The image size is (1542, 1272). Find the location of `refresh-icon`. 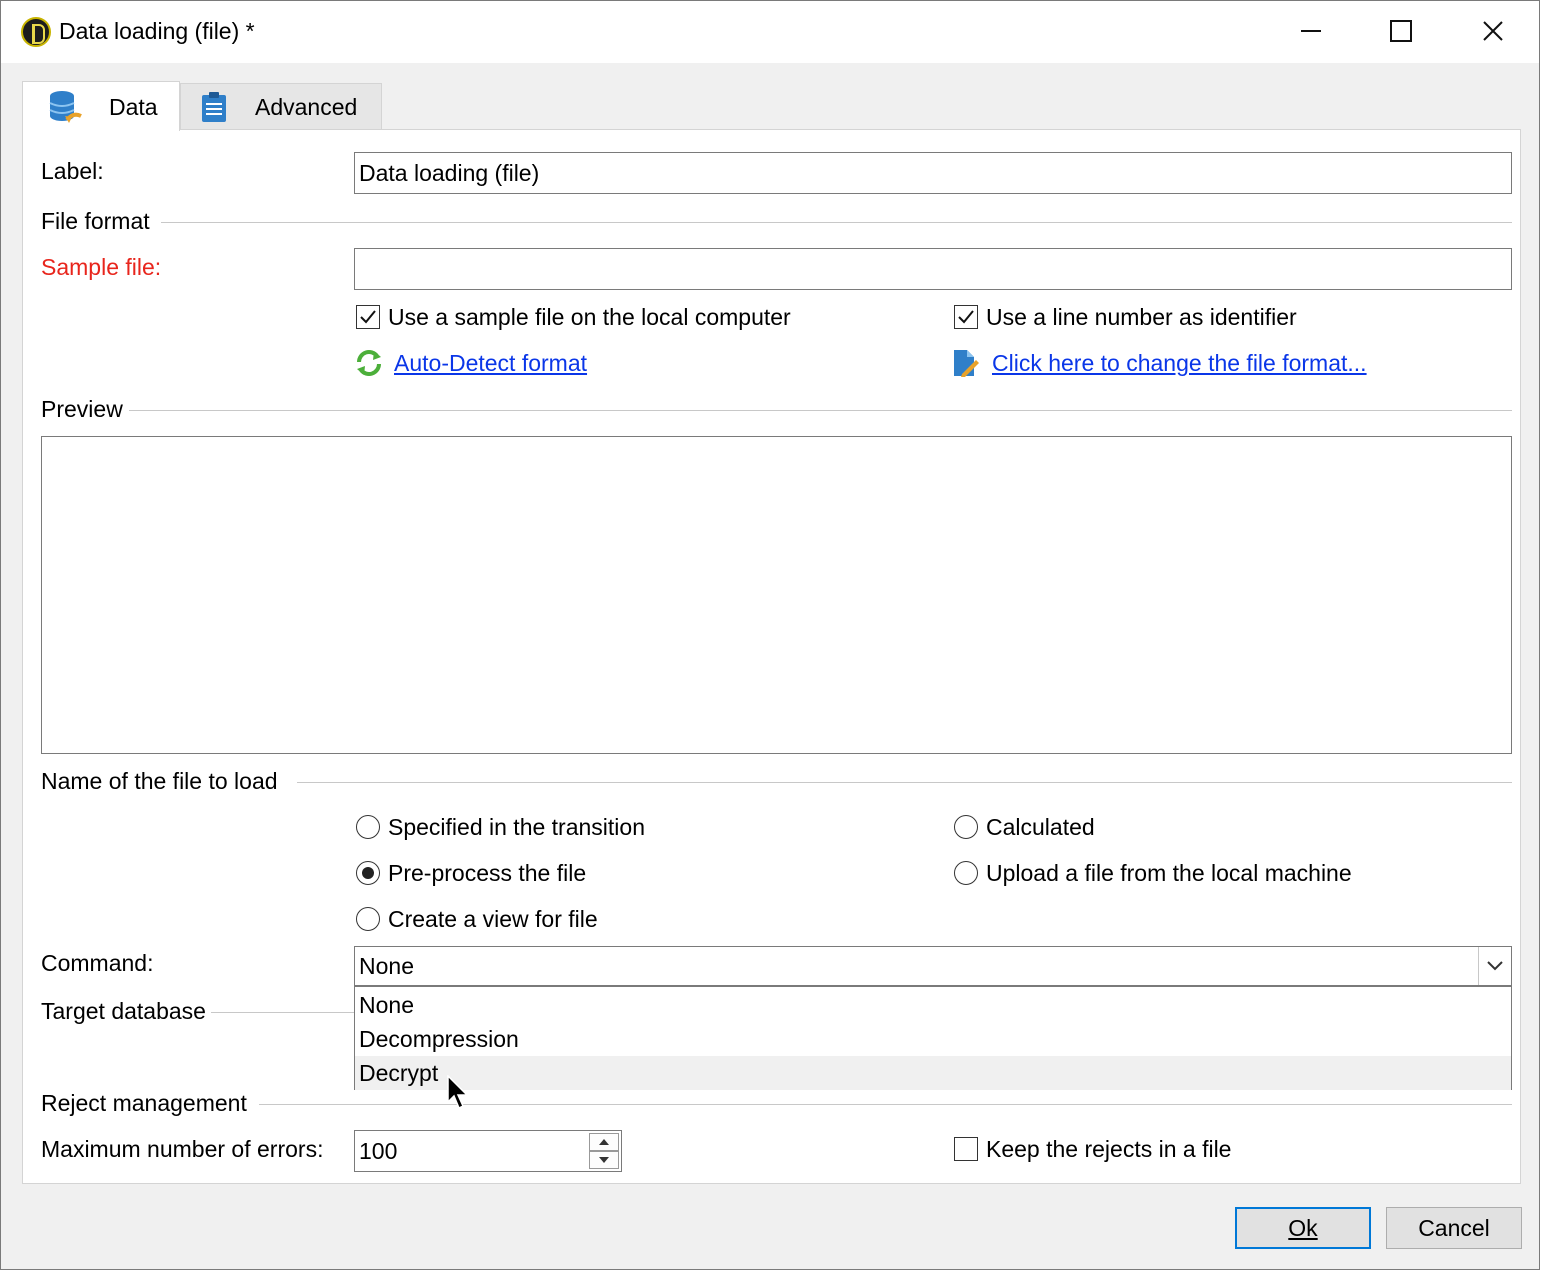

refresh-icon is located at coordinates (369, 363).